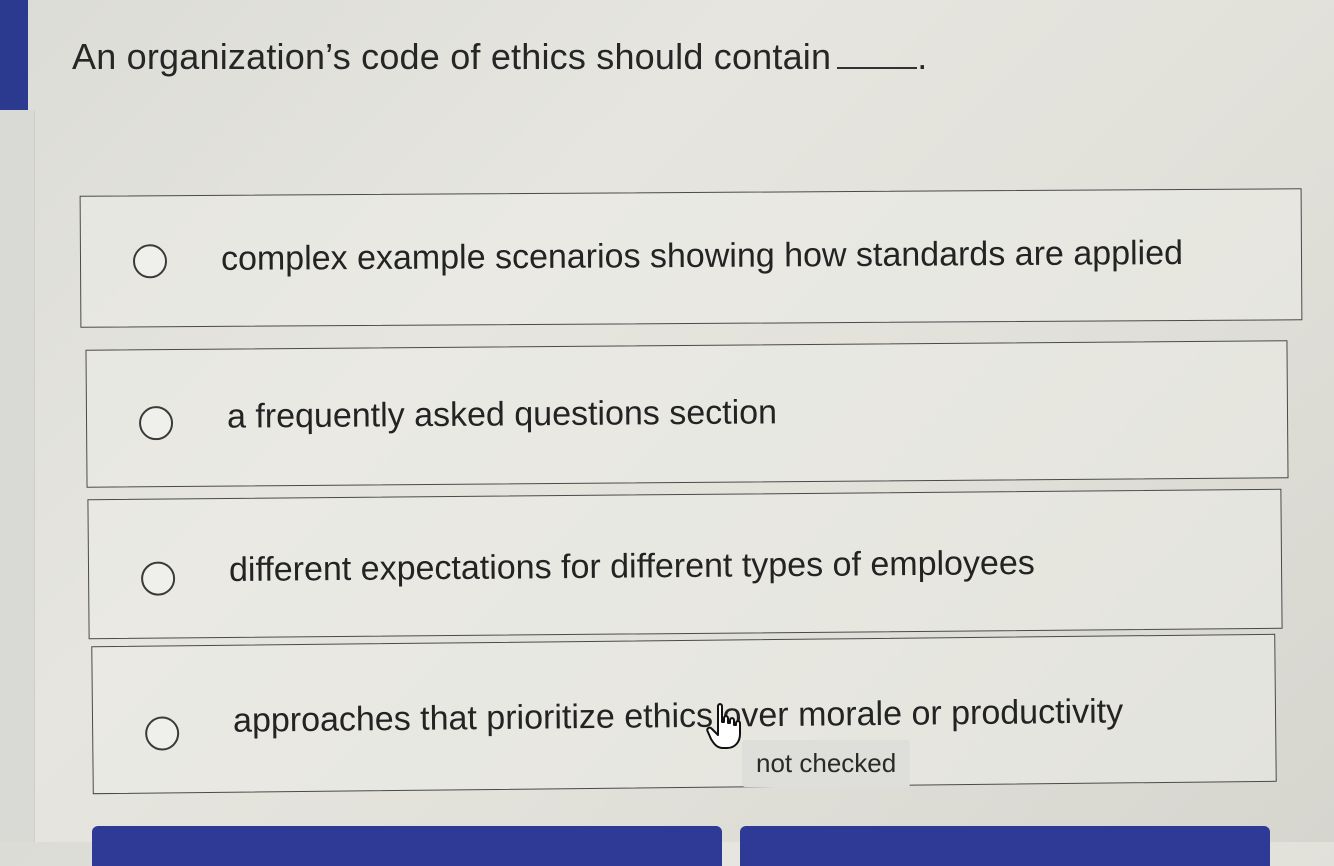  What do you see at coordinates (14, 55) in the screenshot?
I see `left-accent-bar` at bounding box center [14, 55].